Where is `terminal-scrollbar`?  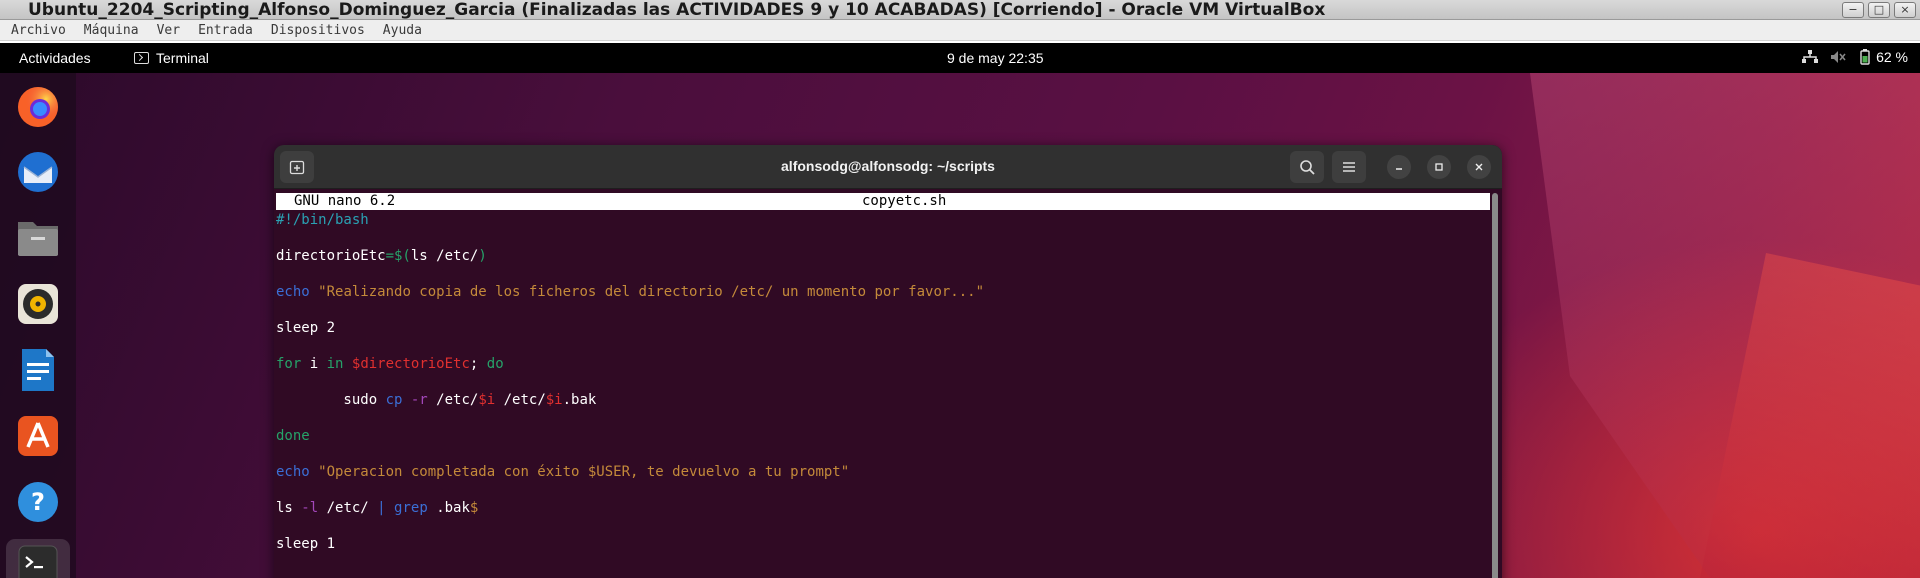 terminal-scrollbar is located at coordinates (1495, 385).